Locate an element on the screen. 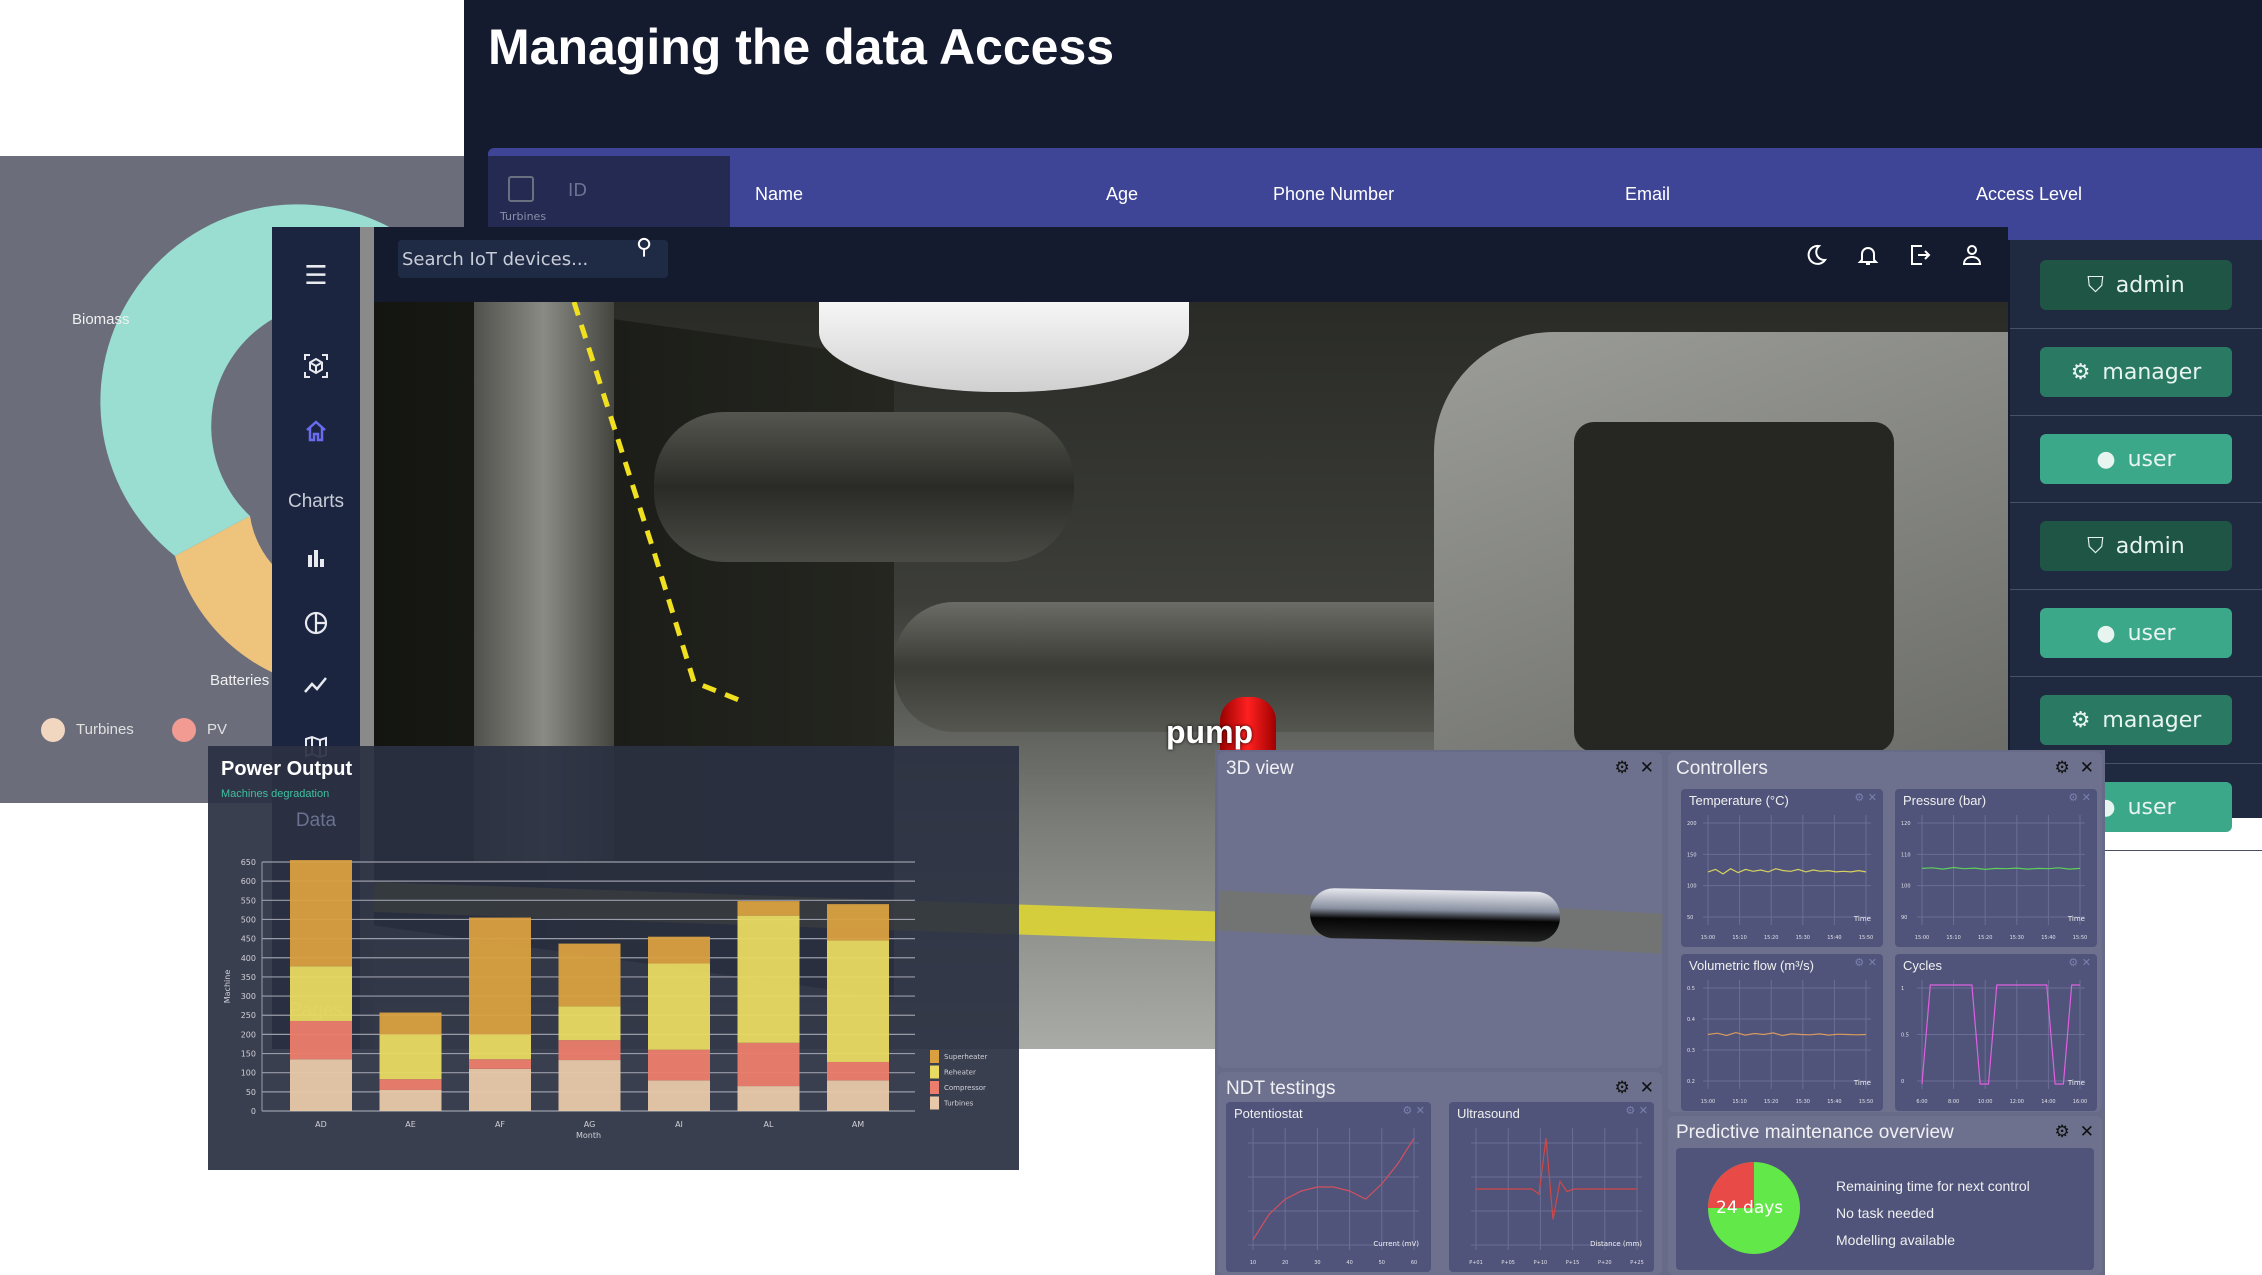 The width and height of the screenshot is (2262, 1275). column-header-email: Email is located at coordinates (1647, 194).